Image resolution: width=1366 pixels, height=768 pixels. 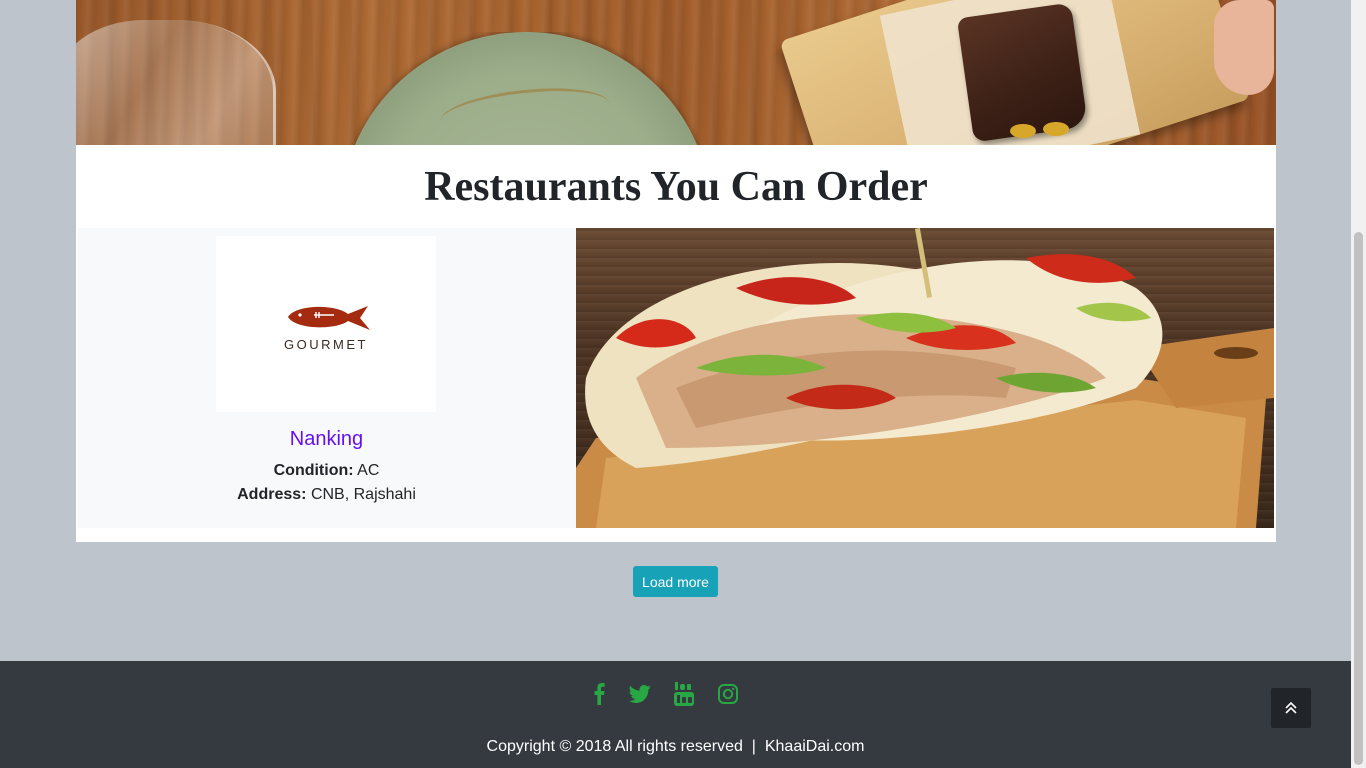 What do you see at coordinates (1244, 47) in the screenshot?
I see `hand-graphic` at bounding box center [1244, 47].